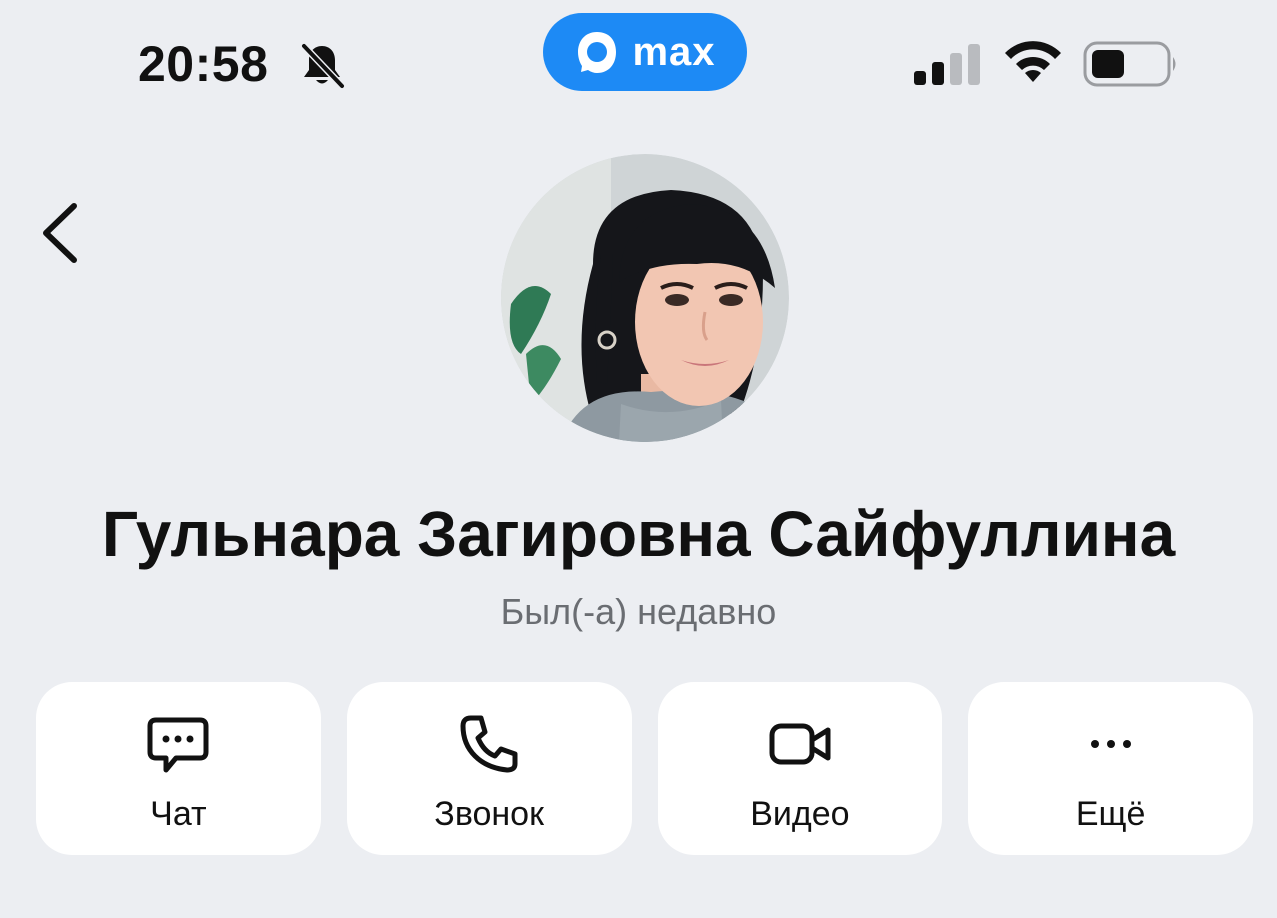 The width and height of the screenshot is (1277, 918). Describe the element at coordinates (178, 745) in the screenshot. I see `chat-bubble-icon` at that location.